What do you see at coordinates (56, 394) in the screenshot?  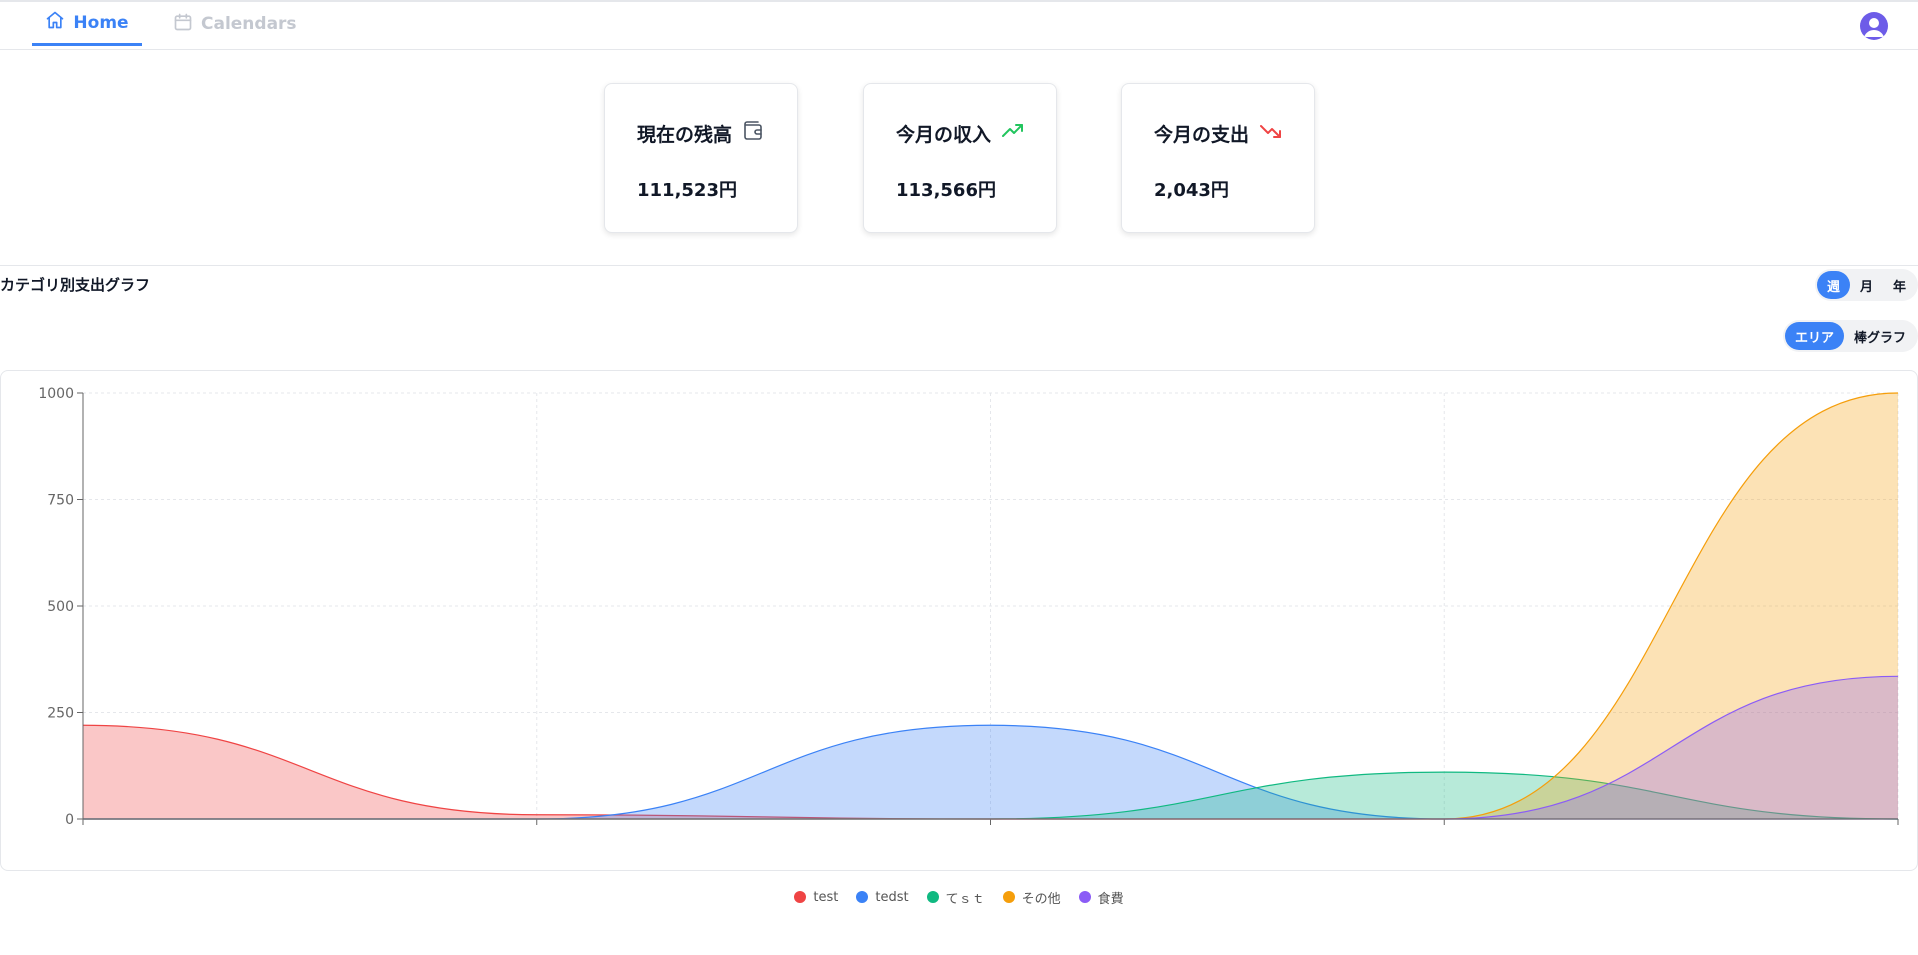 I see `y-tick-label: 1000` at bounding box center [56, 394].